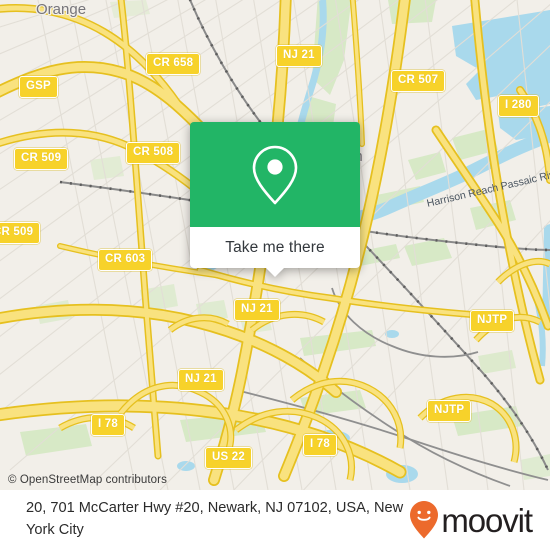  I want to click on road-shield: GSP, so click(38, 87).